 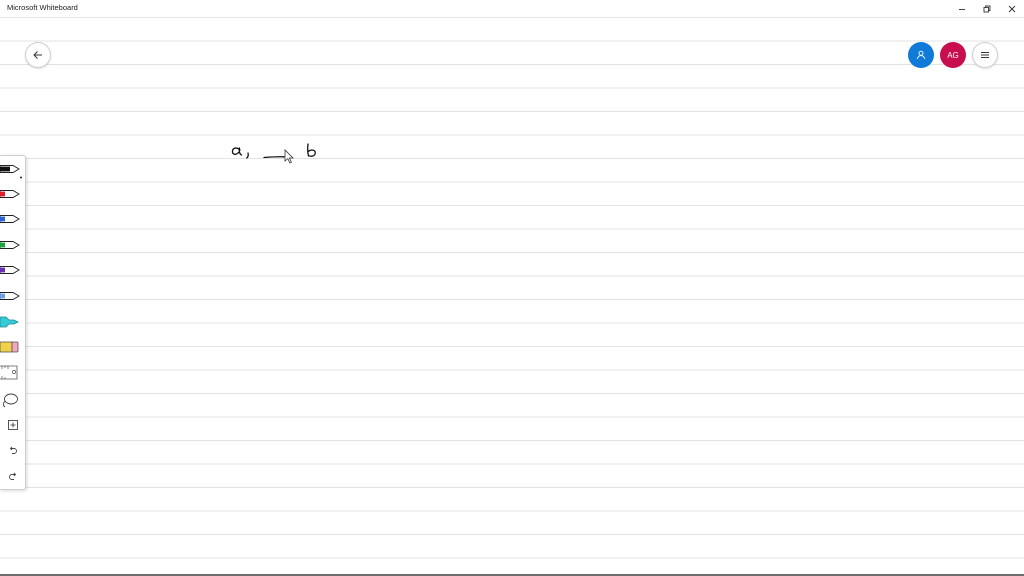 What do you see at coordinates (289, 156) in the screenshot?
I see `mouse-cursor-icon` at bounding box center [289, 156].